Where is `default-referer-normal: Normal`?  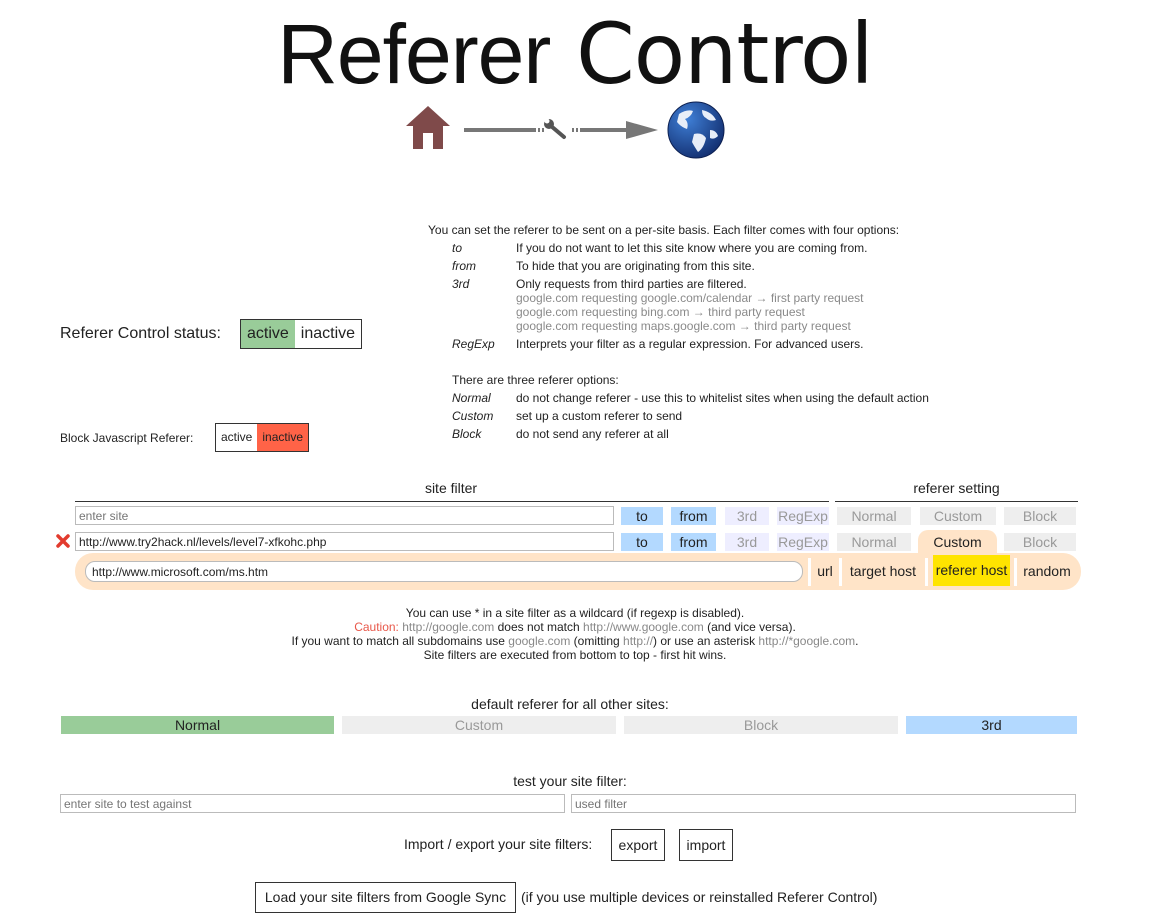
default-referer-normal: Normal is located at coordinates (197, 725).